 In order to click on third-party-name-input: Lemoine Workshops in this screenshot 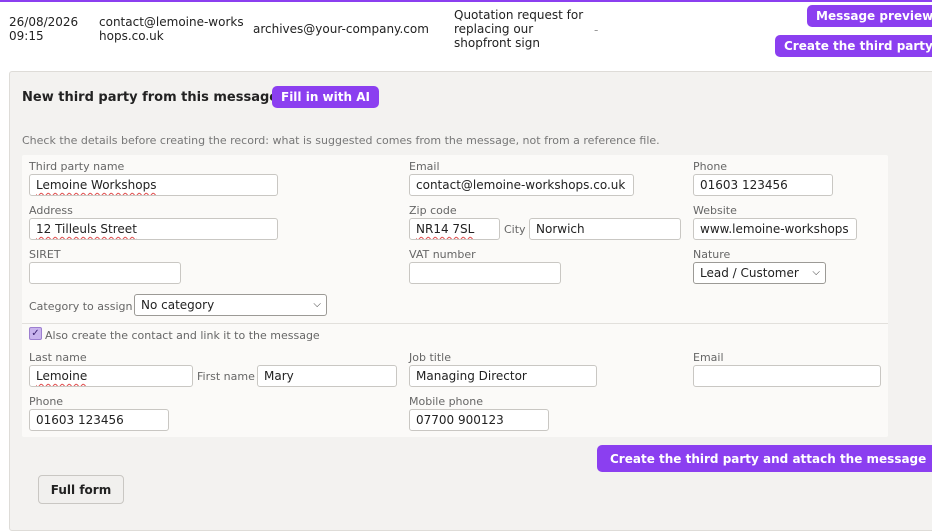, I will do `click(153, 185)`.